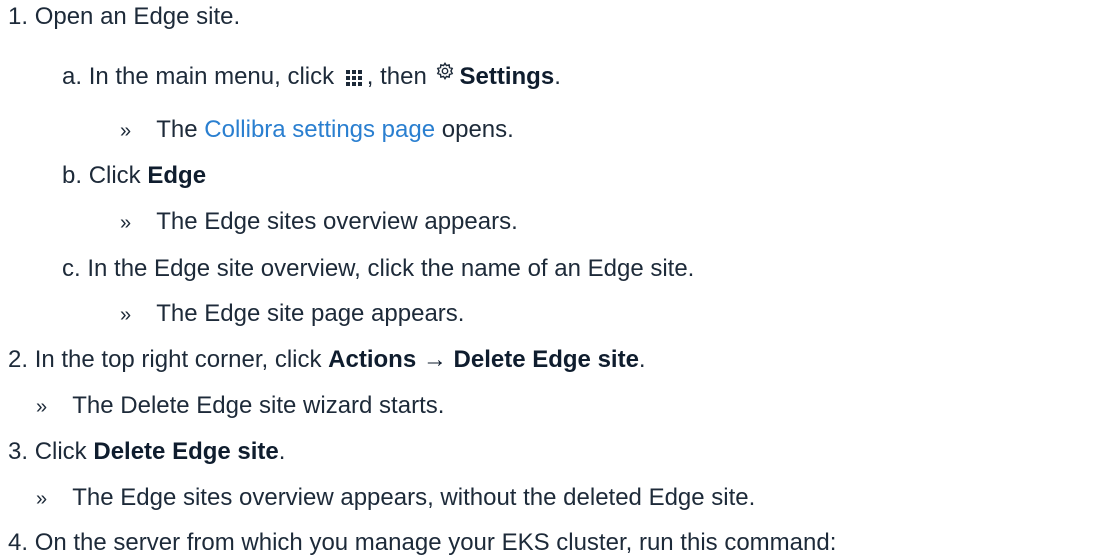 The height and width of the screenshot is (559, 1110). I want to click on step-3: 3. Click Delete Edge site., so click(147, 451).